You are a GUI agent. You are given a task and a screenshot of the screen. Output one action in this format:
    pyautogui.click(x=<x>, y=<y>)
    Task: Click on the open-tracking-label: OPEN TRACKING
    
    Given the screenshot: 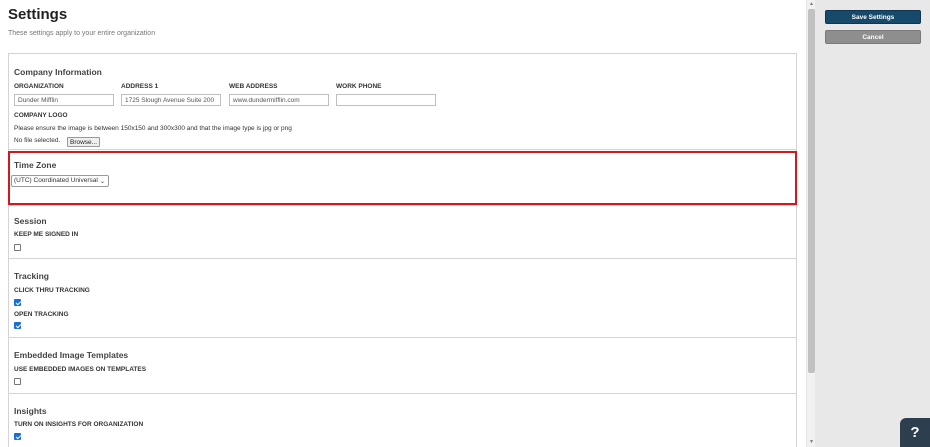 What is the action you would take?
    pyautogui.click(x=41, y=314)
    